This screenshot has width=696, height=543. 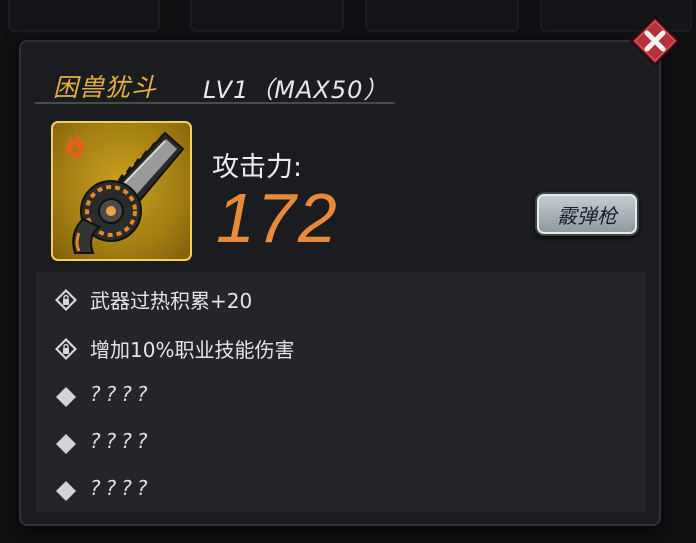 I want to click on close-icon, so click(x=655, y=41).